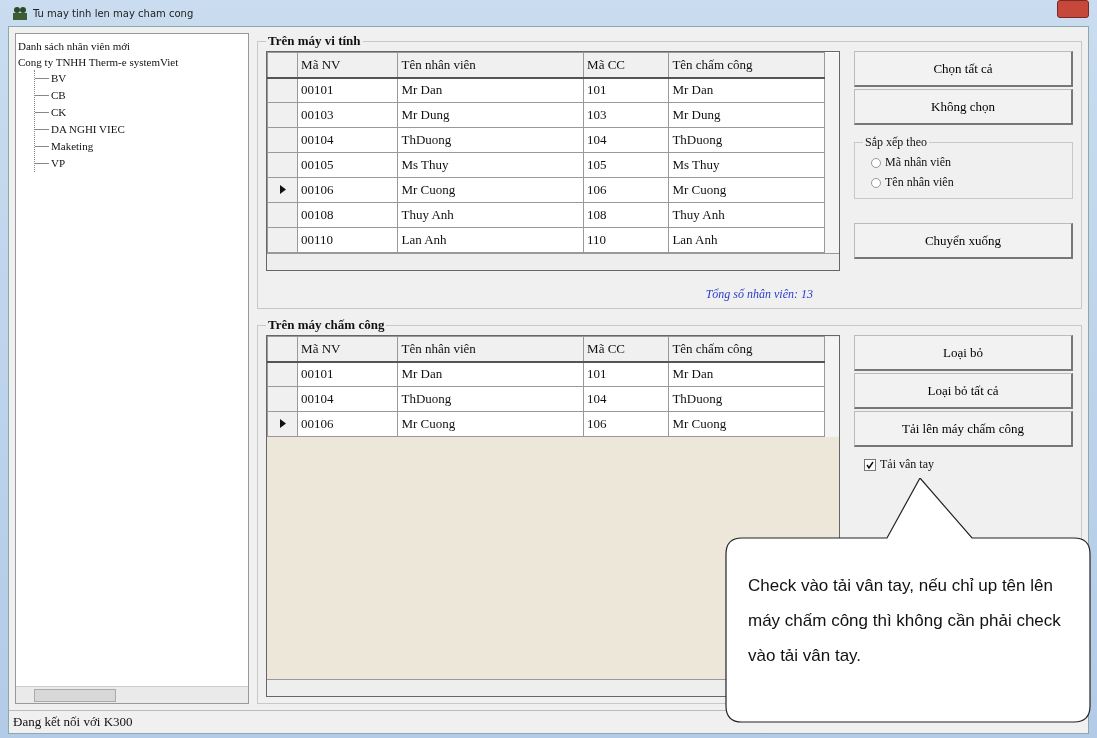 Image resolution: width=1097 pixels, height=738 pixels. I want to click on move-down-button: Chuyển xuống, so click(963, 241).